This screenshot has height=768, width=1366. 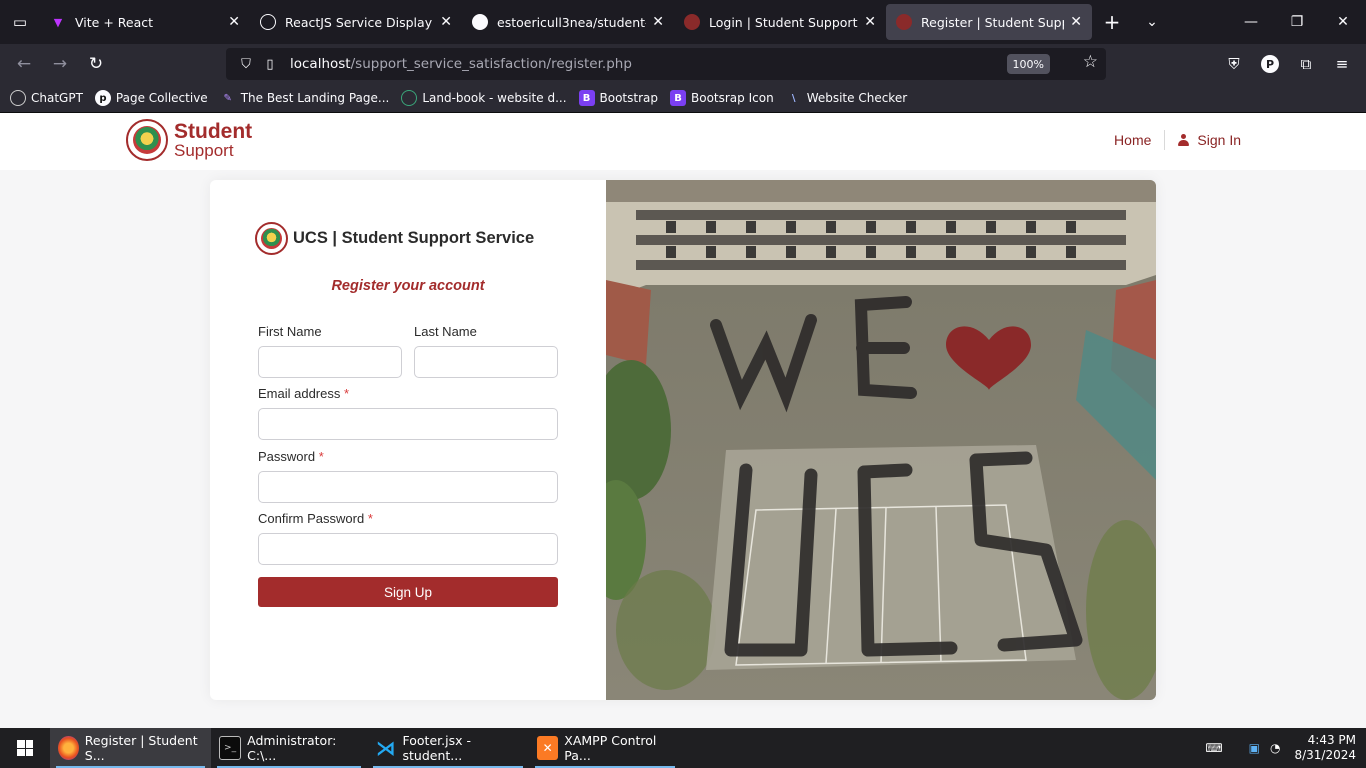 What do you see at coordinates (1132, 140) in the screenshot?
I see `nav-home-link: Home` at bounding box center [1132, 140].